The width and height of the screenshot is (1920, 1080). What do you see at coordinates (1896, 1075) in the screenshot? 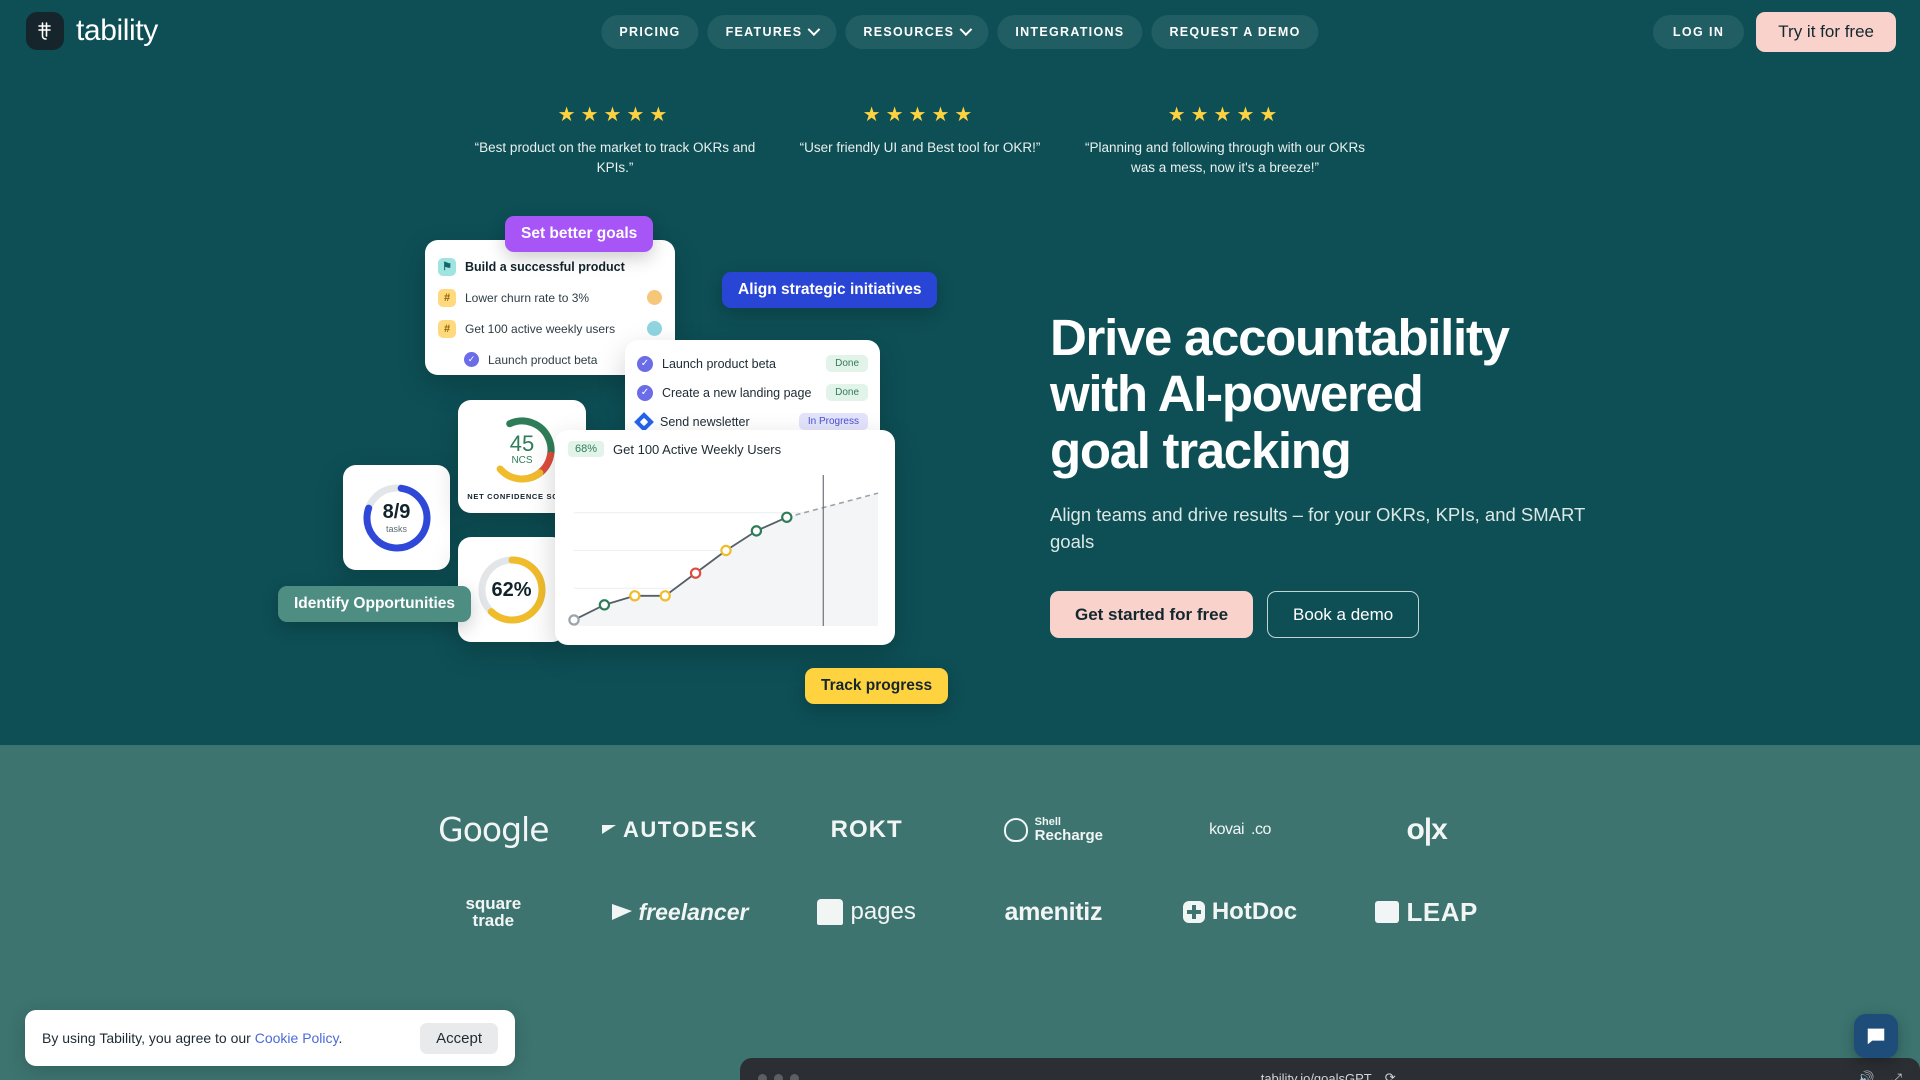
I see `fullscreen-icon: ⤢` at bounding box center [1896, 1075].